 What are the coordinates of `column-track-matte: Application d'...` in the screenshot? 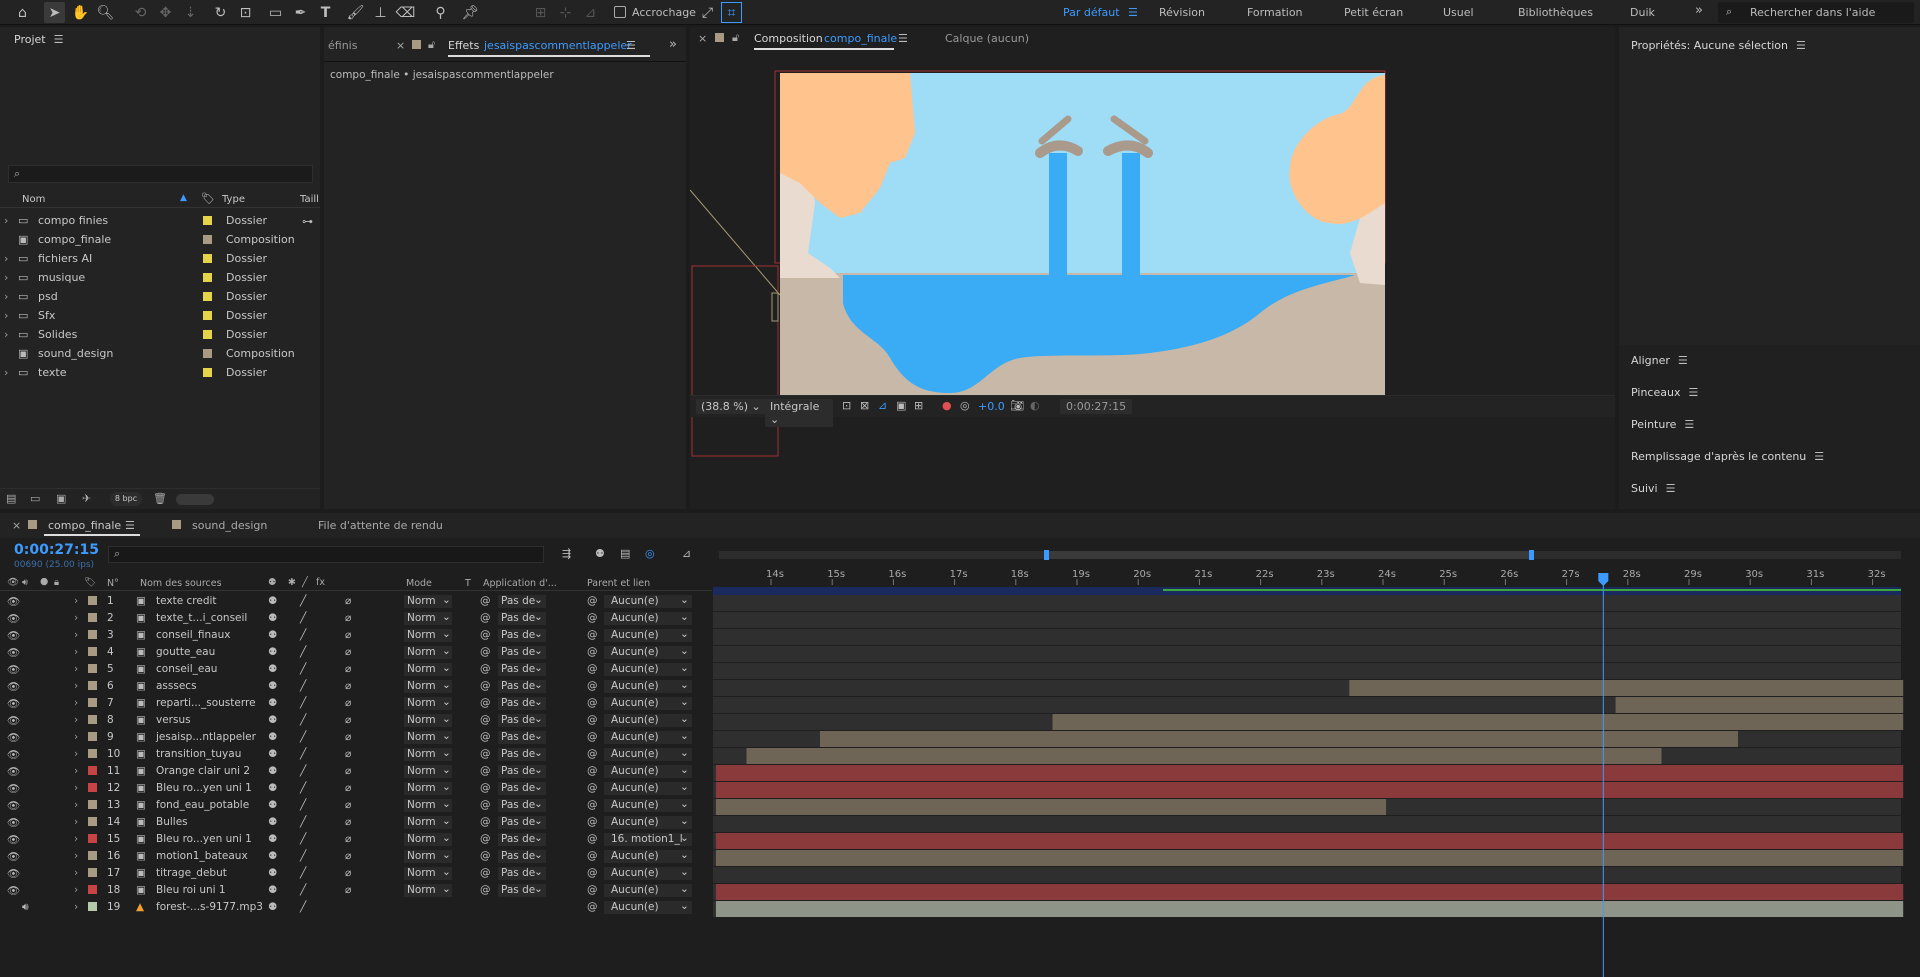 It's located at (520, 583).